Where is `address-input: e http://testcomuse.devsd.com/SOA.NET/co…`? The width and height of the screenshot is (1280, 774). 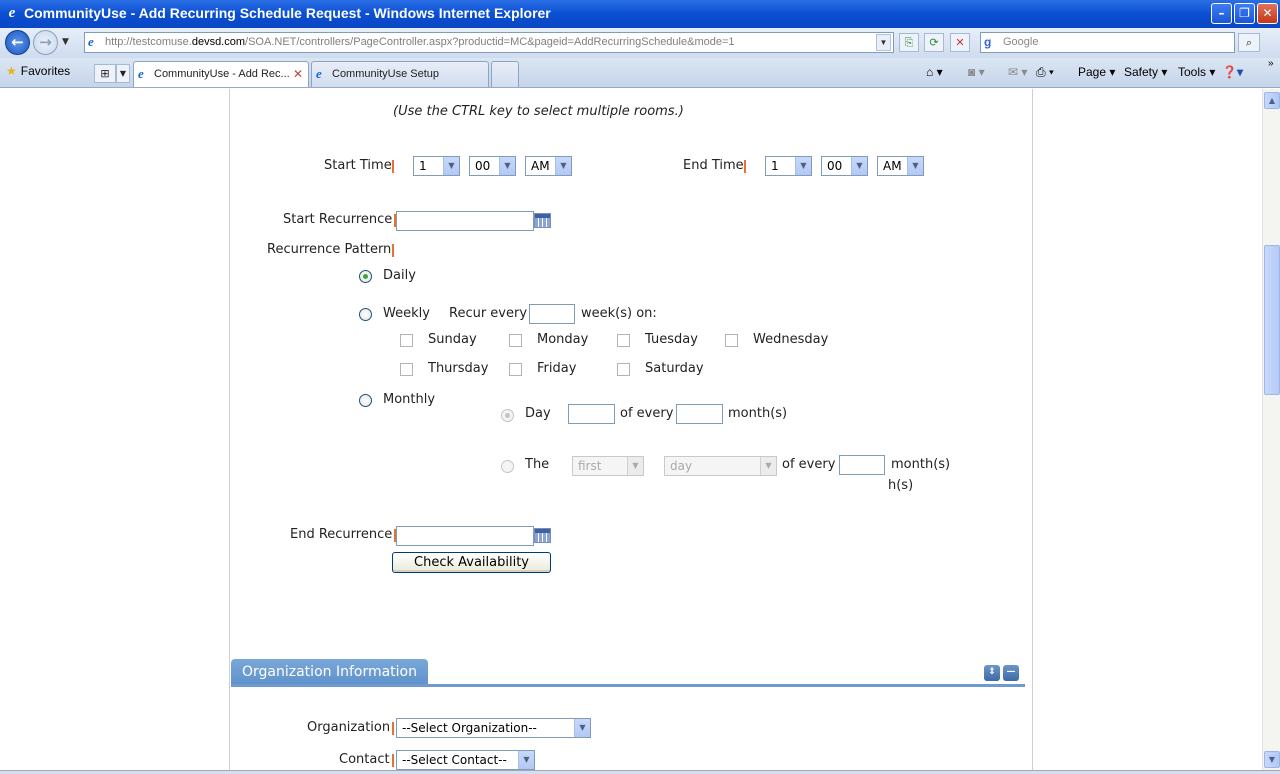
address-input: e http://testcomuse.devsd.com/SOA.NET/co… is located at coordinates (489, 42).